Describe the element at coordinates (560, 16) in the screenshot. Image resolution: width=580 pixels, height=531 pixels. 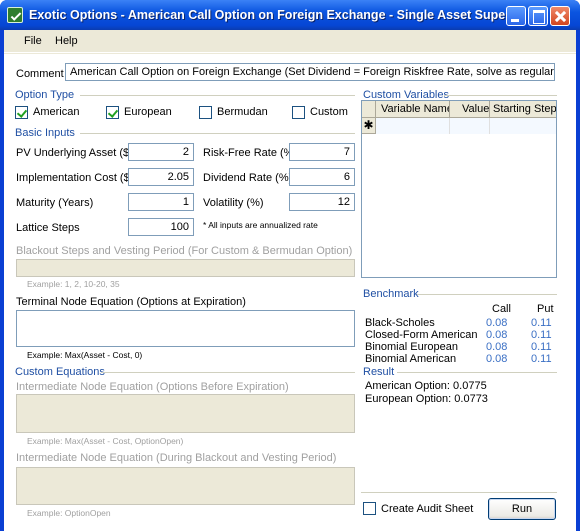
I see `close-button` at that location.